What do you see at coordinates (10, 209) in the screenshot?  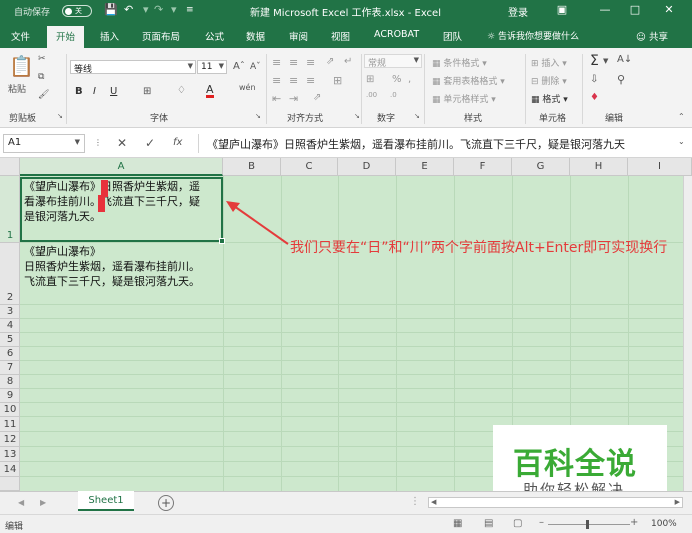 I see `row-header-1: 1` at bounding box center [10, 209].